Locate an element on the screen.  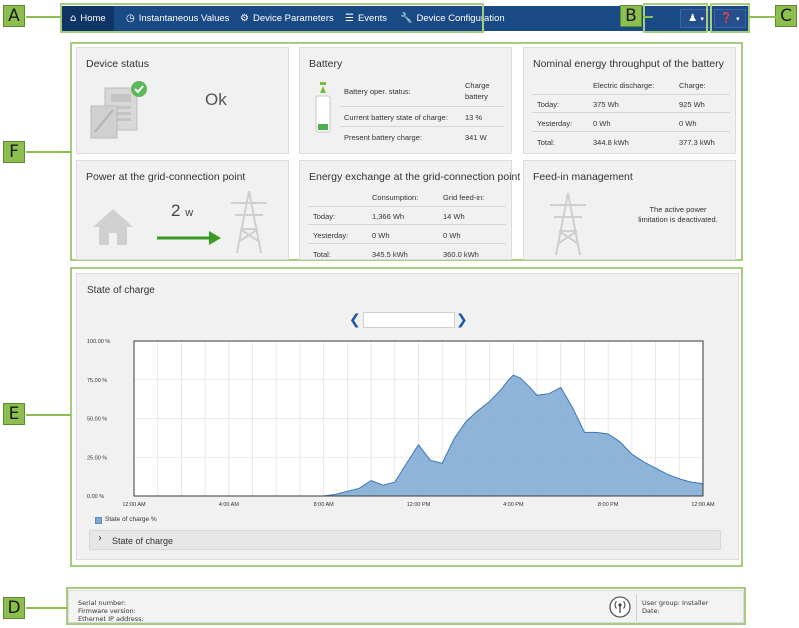
callout-b: B is located at coordinates (631, 16).